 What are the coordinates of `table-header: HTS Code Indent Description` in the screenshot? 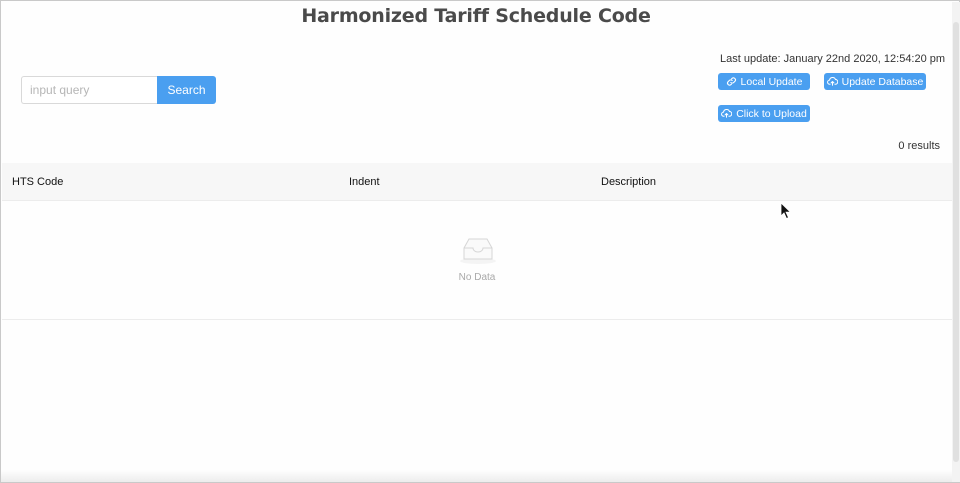 It's located at (477, 182).